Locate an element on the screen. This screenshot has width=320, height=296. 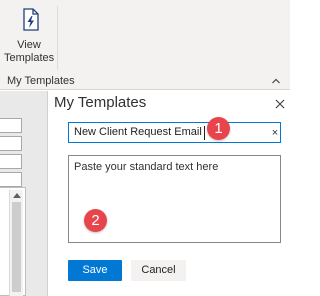
close-icon is located at coordinates (280, 103).